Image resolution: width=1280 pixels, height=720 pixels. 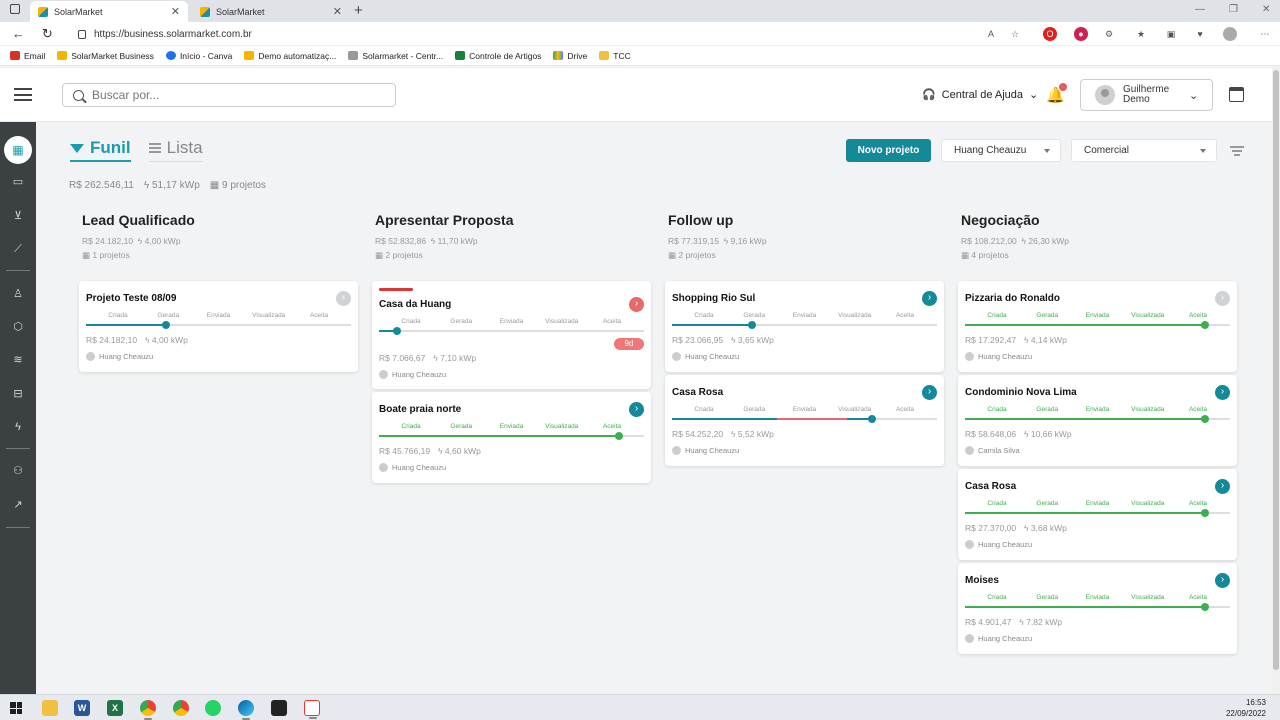 I want to click on tab-actions-icon, so click(x=15, y=9).